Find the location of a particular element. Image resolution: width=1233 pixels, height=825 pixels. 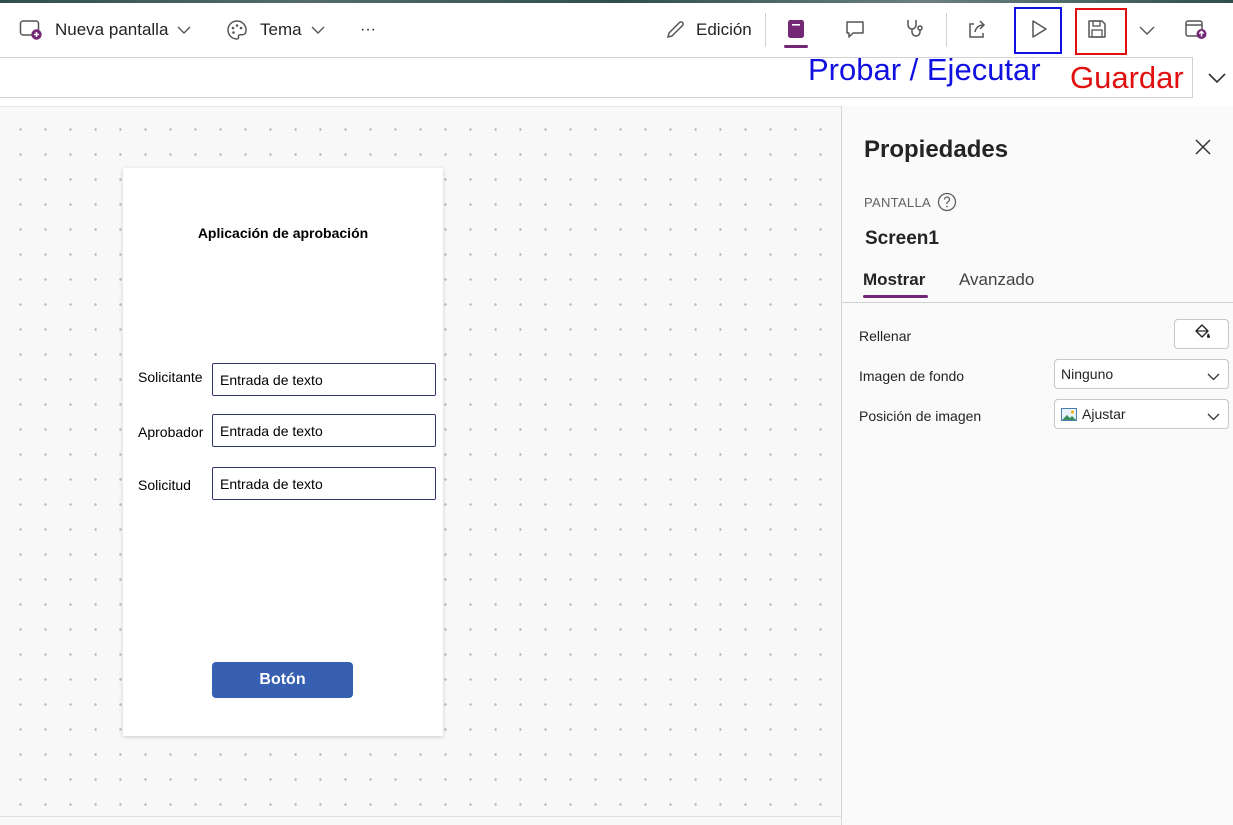

section-label: PANTALLA is located at coordinates (897, 202).